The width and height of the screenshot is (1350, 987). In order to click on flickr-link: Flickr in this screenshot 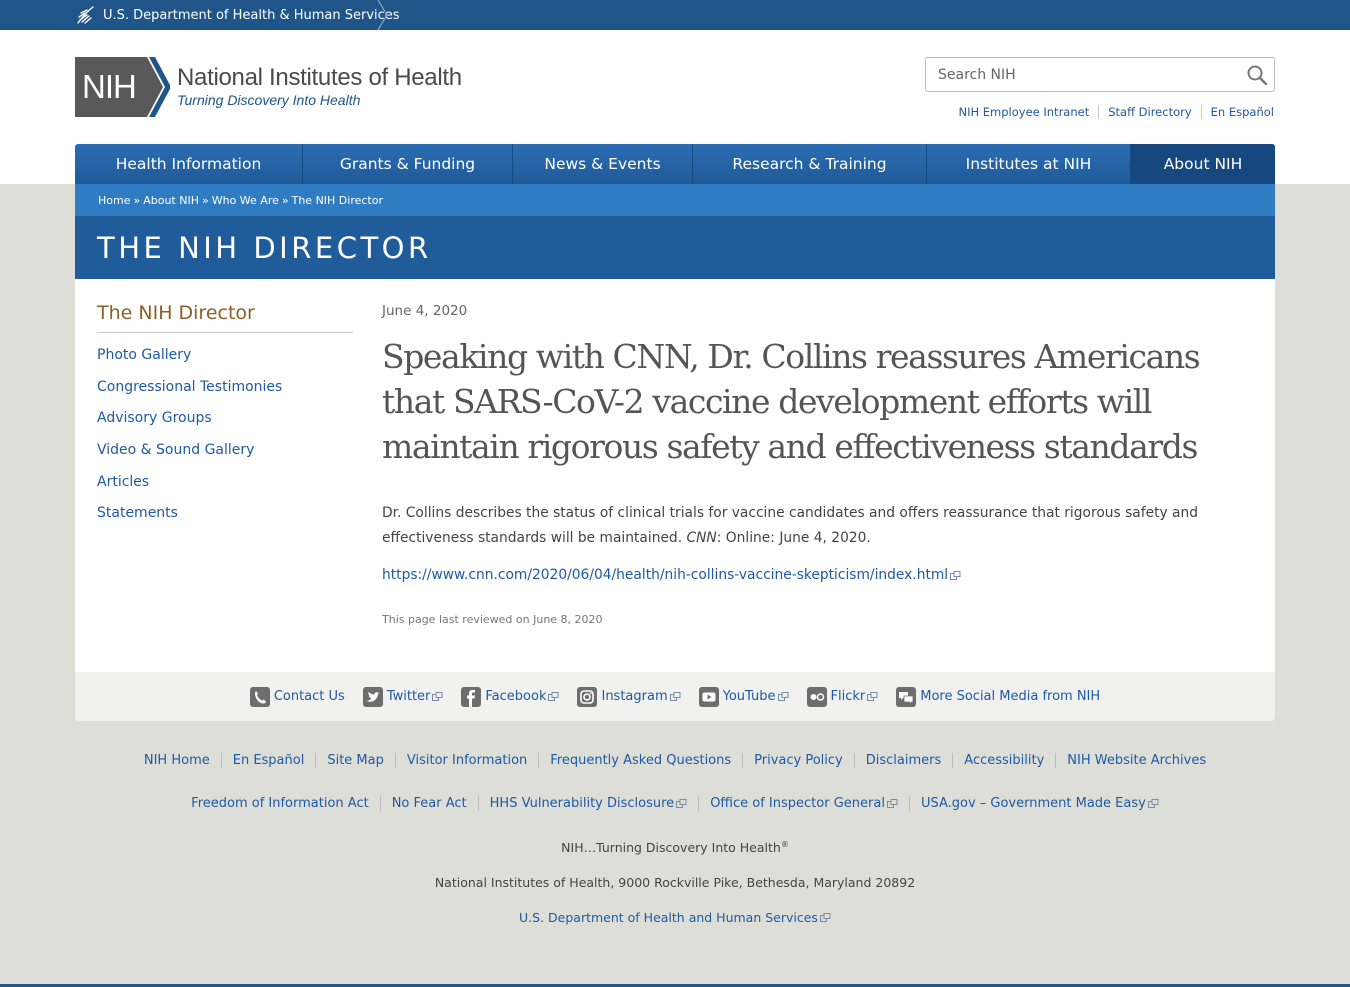, I will do `click(842, 696)`.